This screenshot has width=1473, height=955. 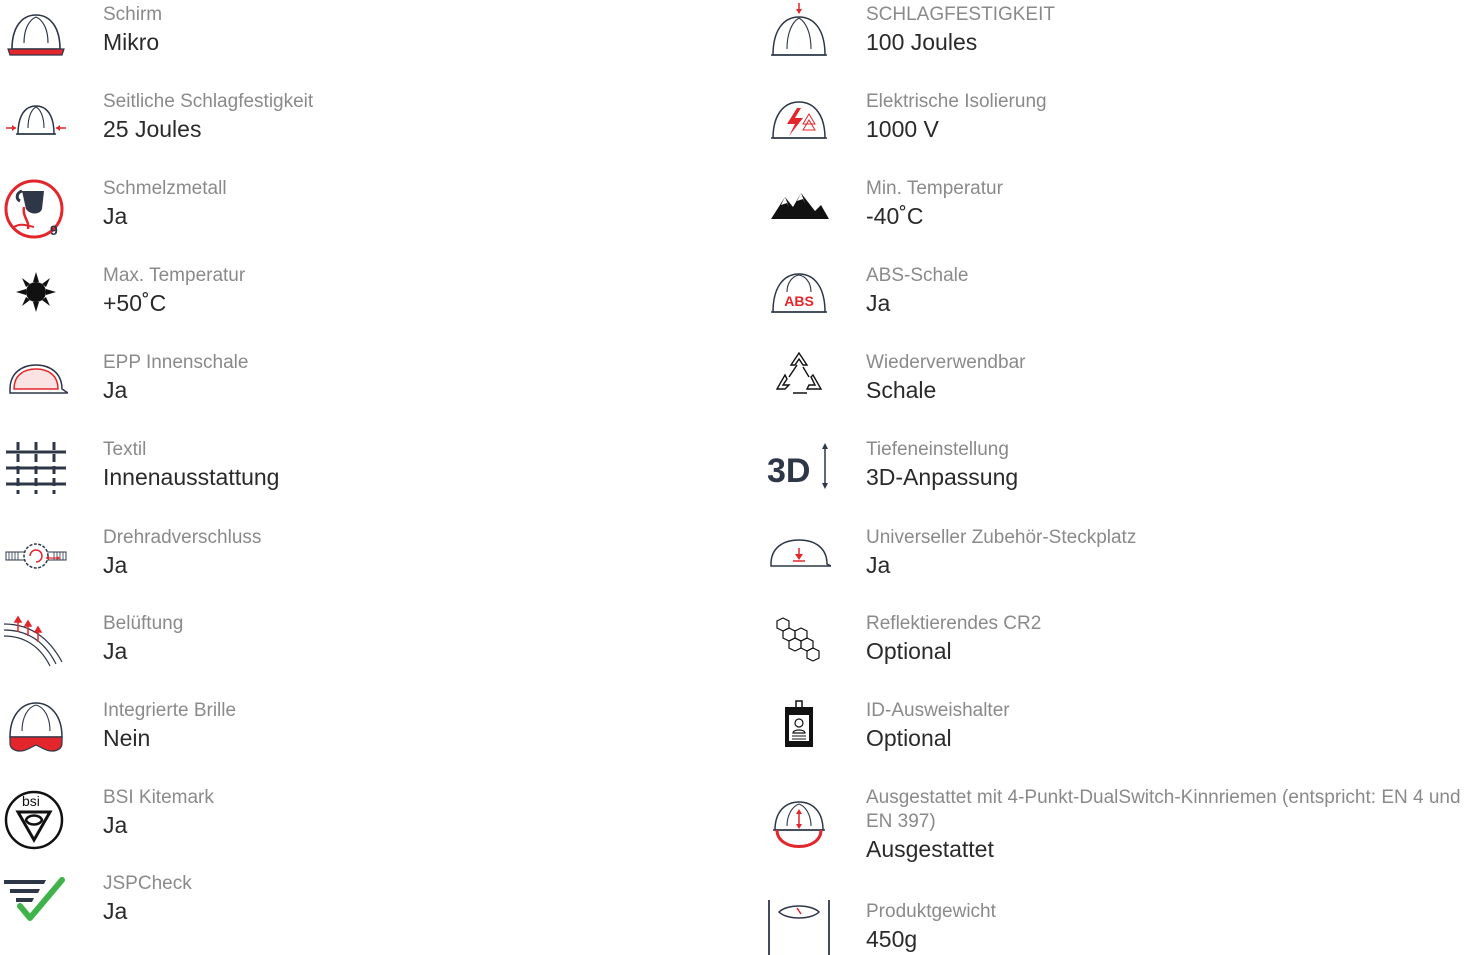 I want to click on feature-value: 3D-Anpassung, so click(x=942, y=477).